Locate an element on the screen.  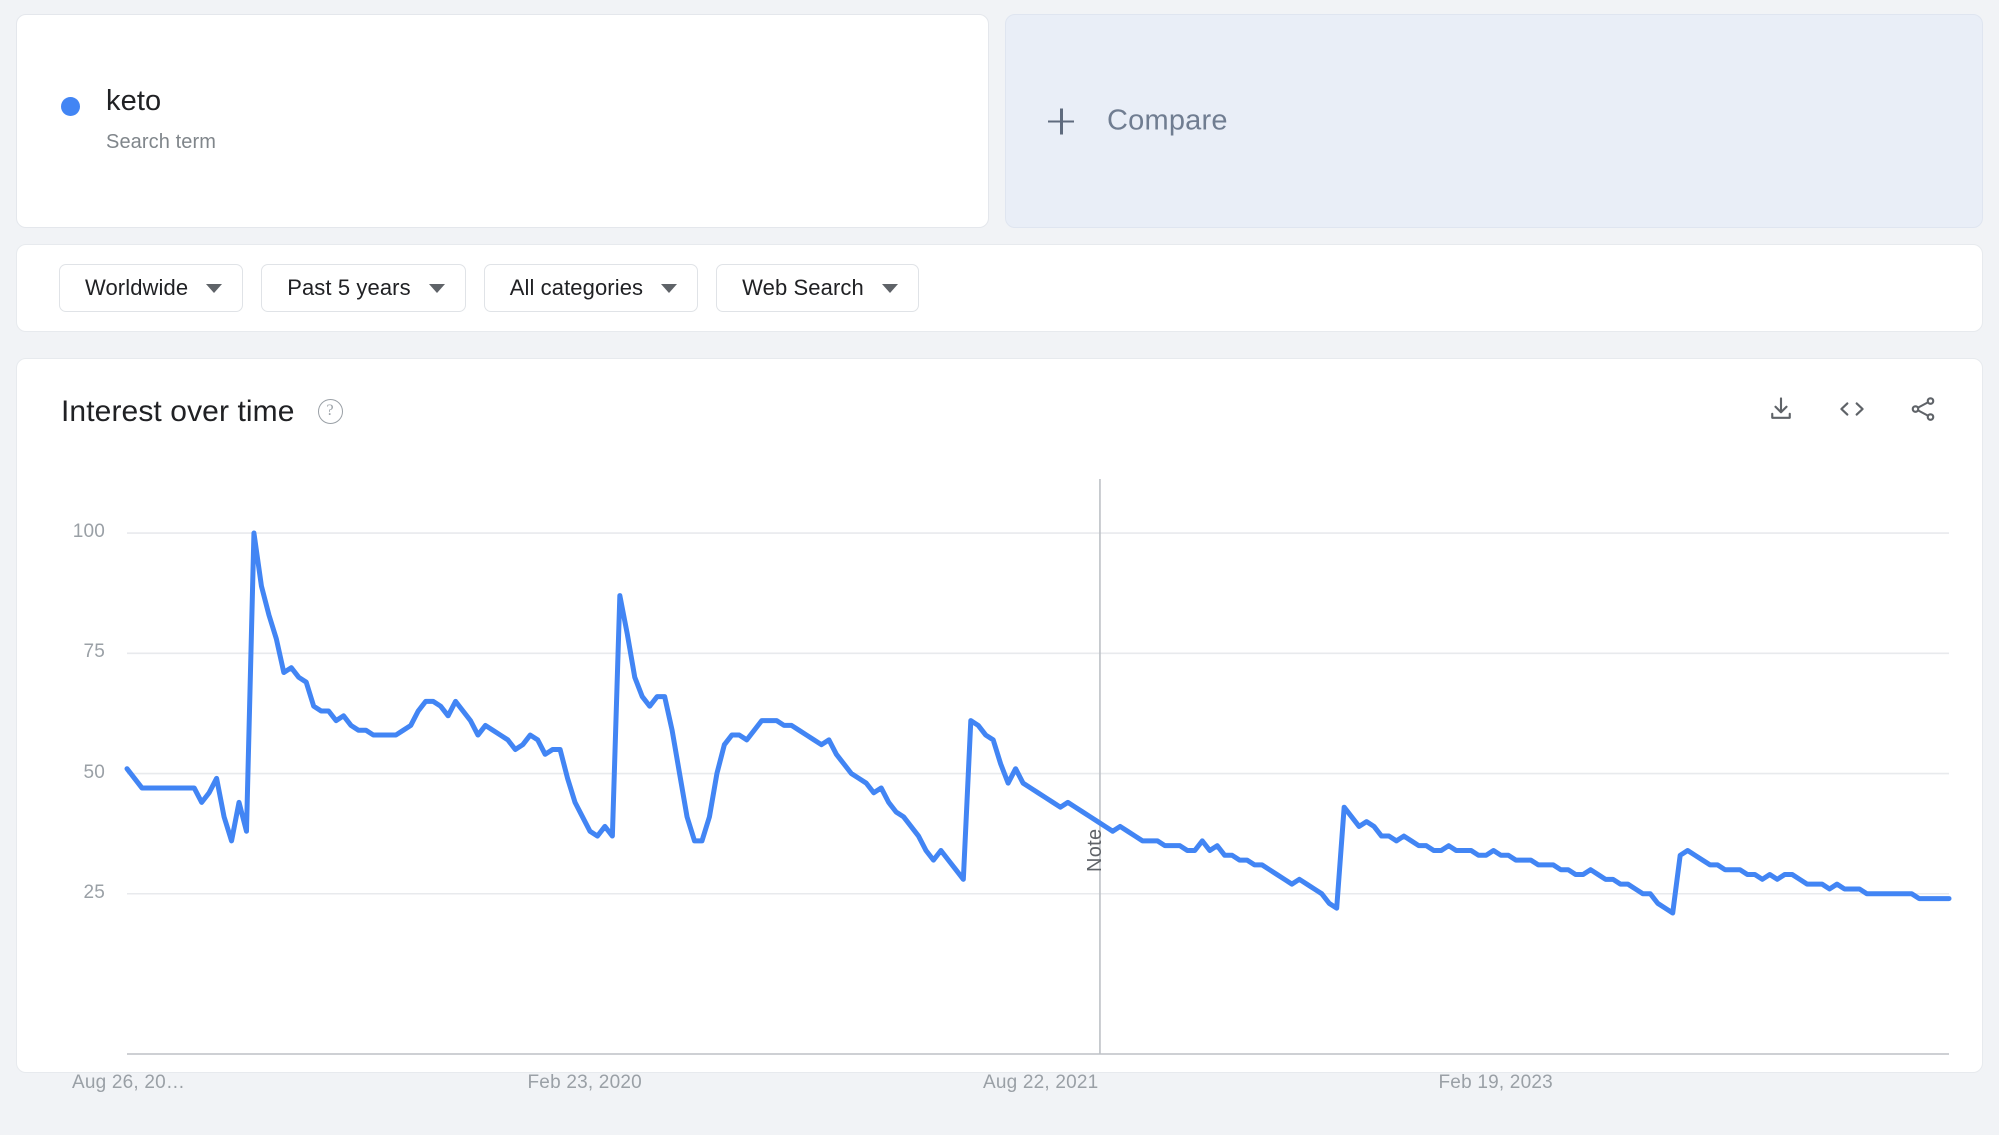
filter-location: Worldwide is located at coordinates (151, 288).